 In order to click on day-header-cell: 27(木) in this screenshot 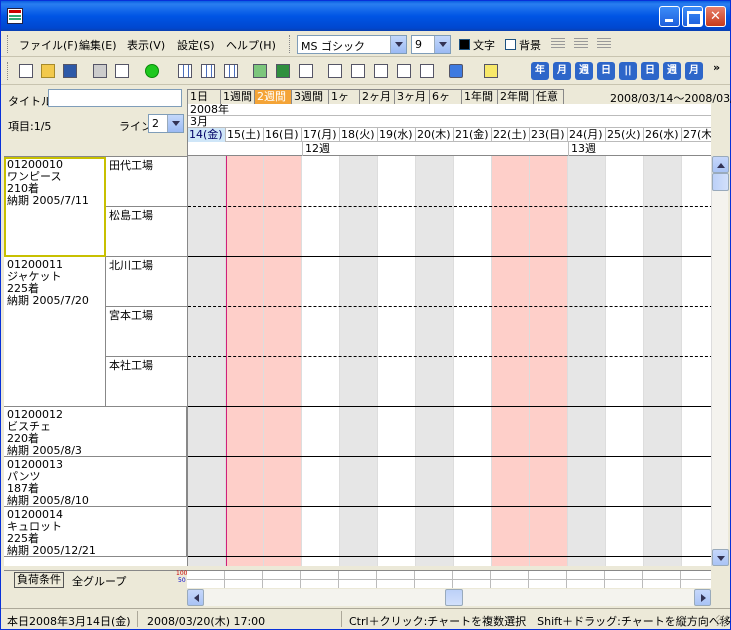, I will do `click(696, 135)`.